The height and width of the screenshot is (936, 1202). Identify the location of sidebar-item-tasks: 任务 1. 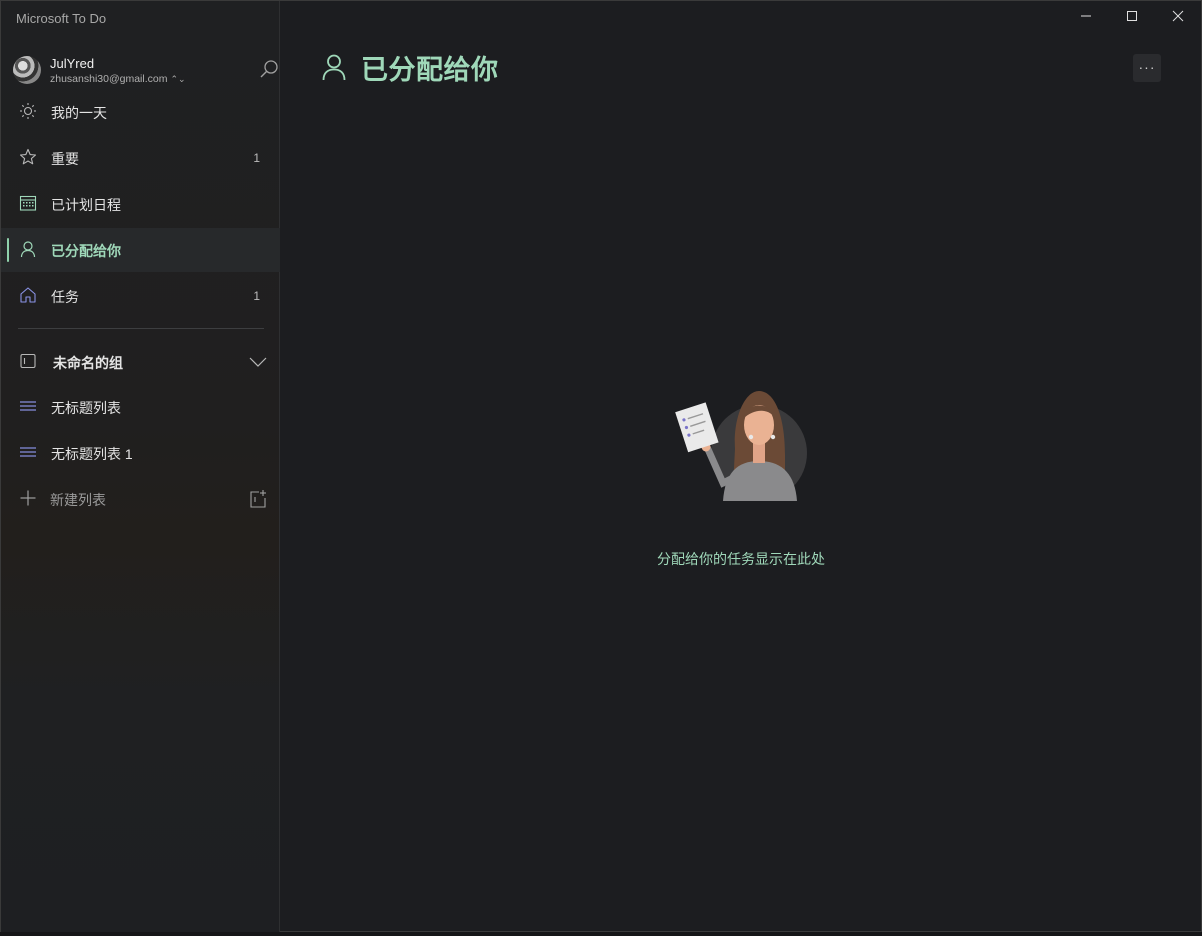
(140, 296).